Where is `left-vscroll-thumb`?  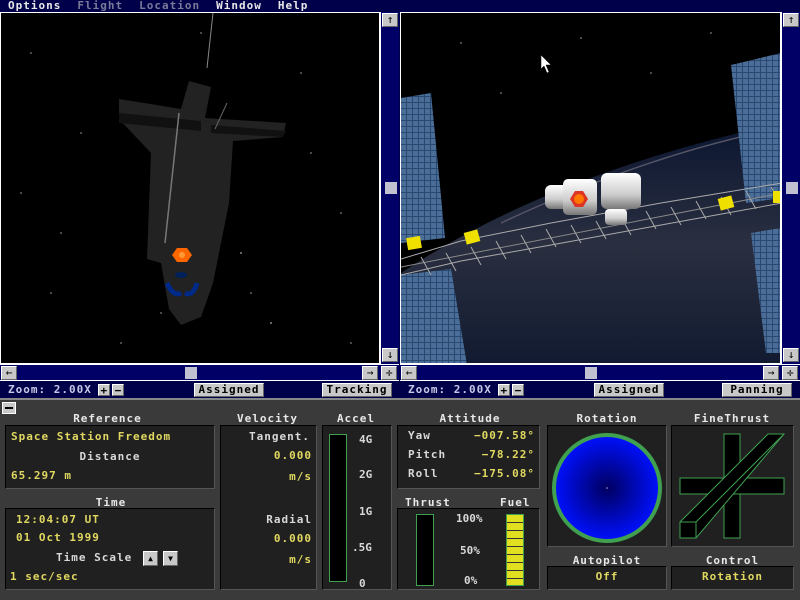 left-vscroll-thumb is located at coordinates (391, 188).